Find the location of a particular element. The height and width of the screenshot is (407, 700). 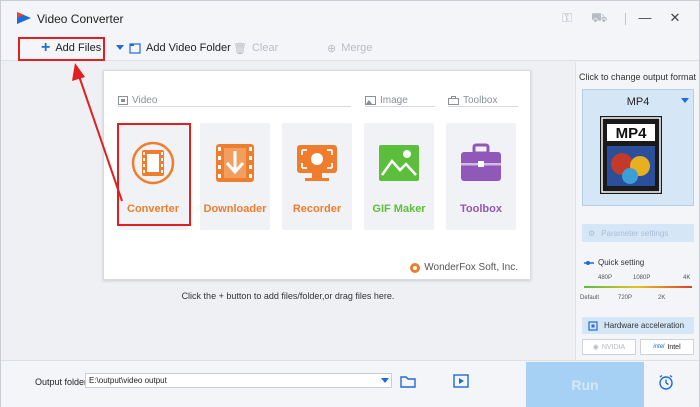

parameter-settings-label: Parameter settings is located at coordinates (635, 233).